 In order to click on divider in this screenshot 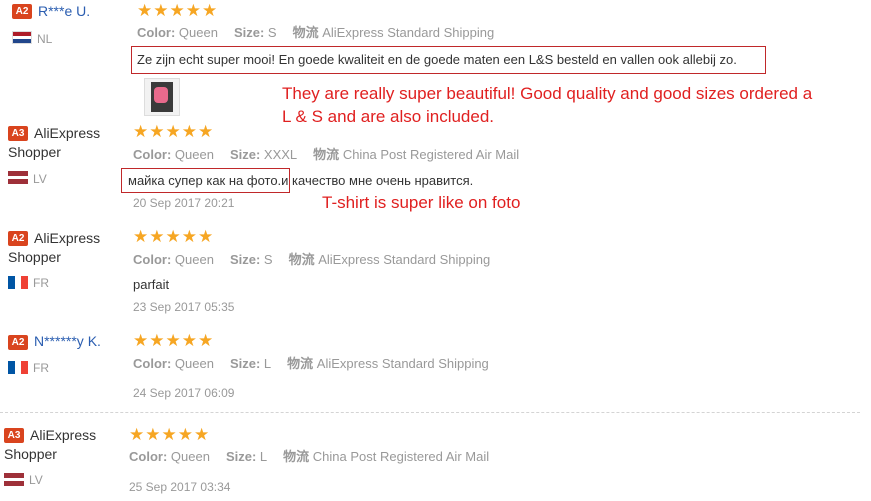, I will do `click(430, 412)`.